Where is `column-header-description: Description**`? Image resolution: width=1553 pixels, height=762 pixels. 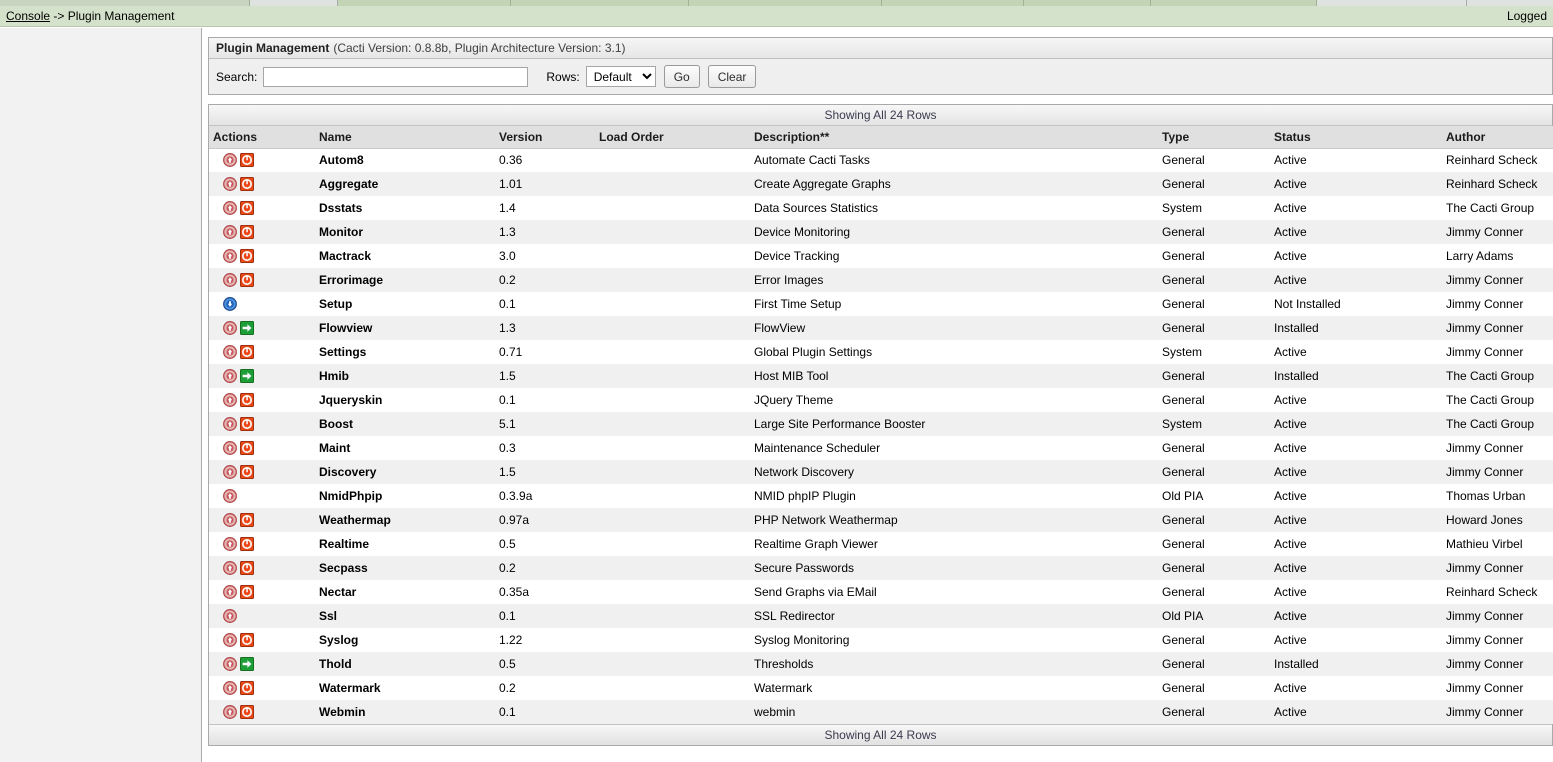 column-header-description: Description** is located at coordinates (954, 137).